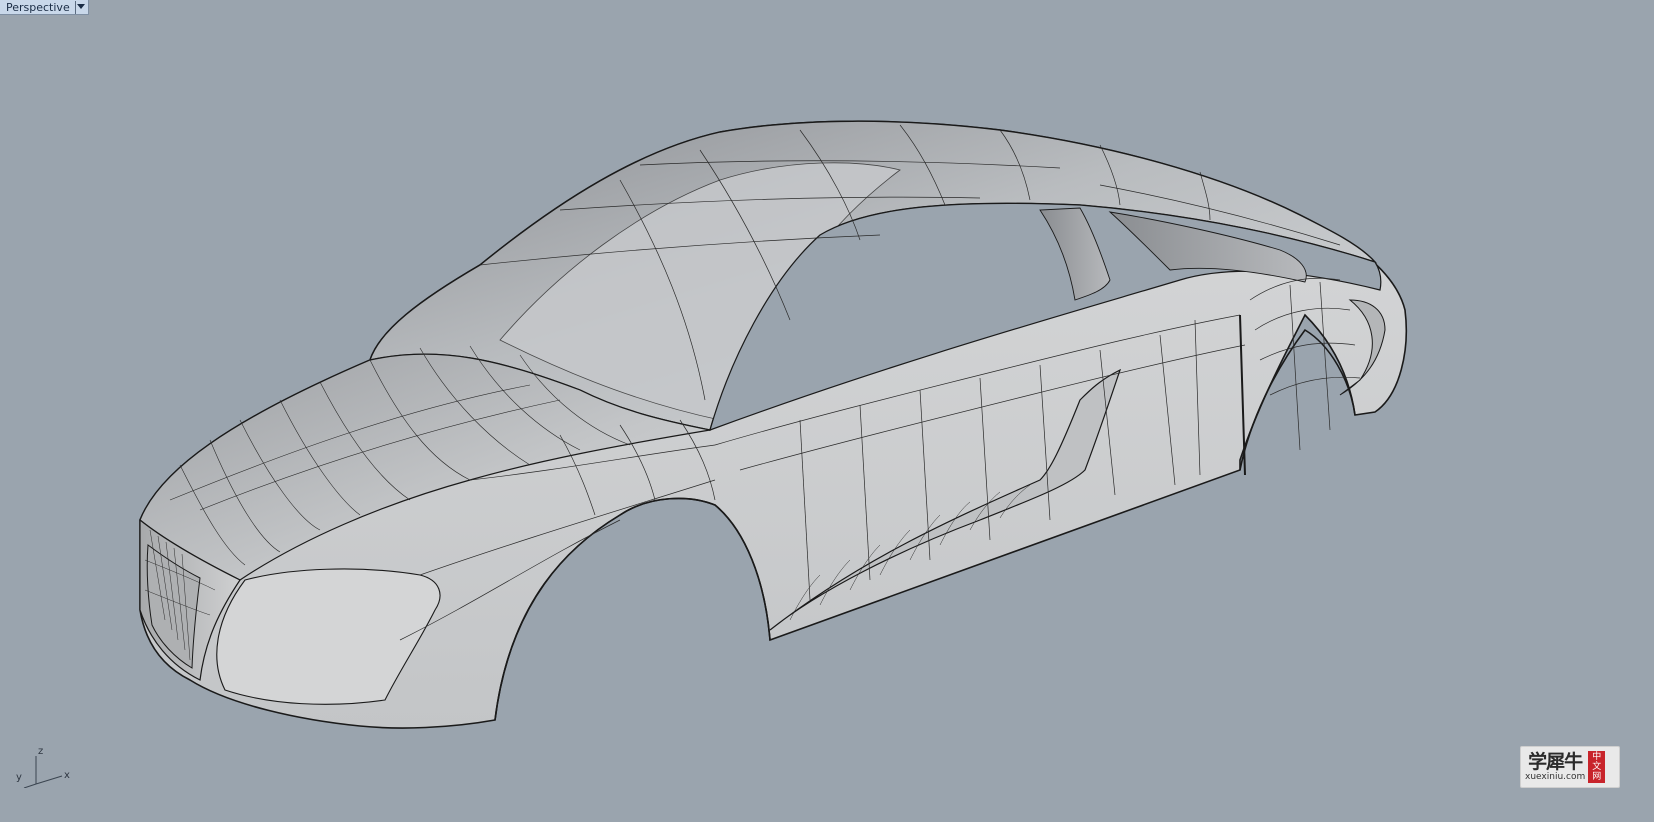 This screenshot has width=1654, height=822. What do you see at coordinates (19, 777) in the screenshot?
I see `axis-y-label: y` at bounding box center [19, 777].